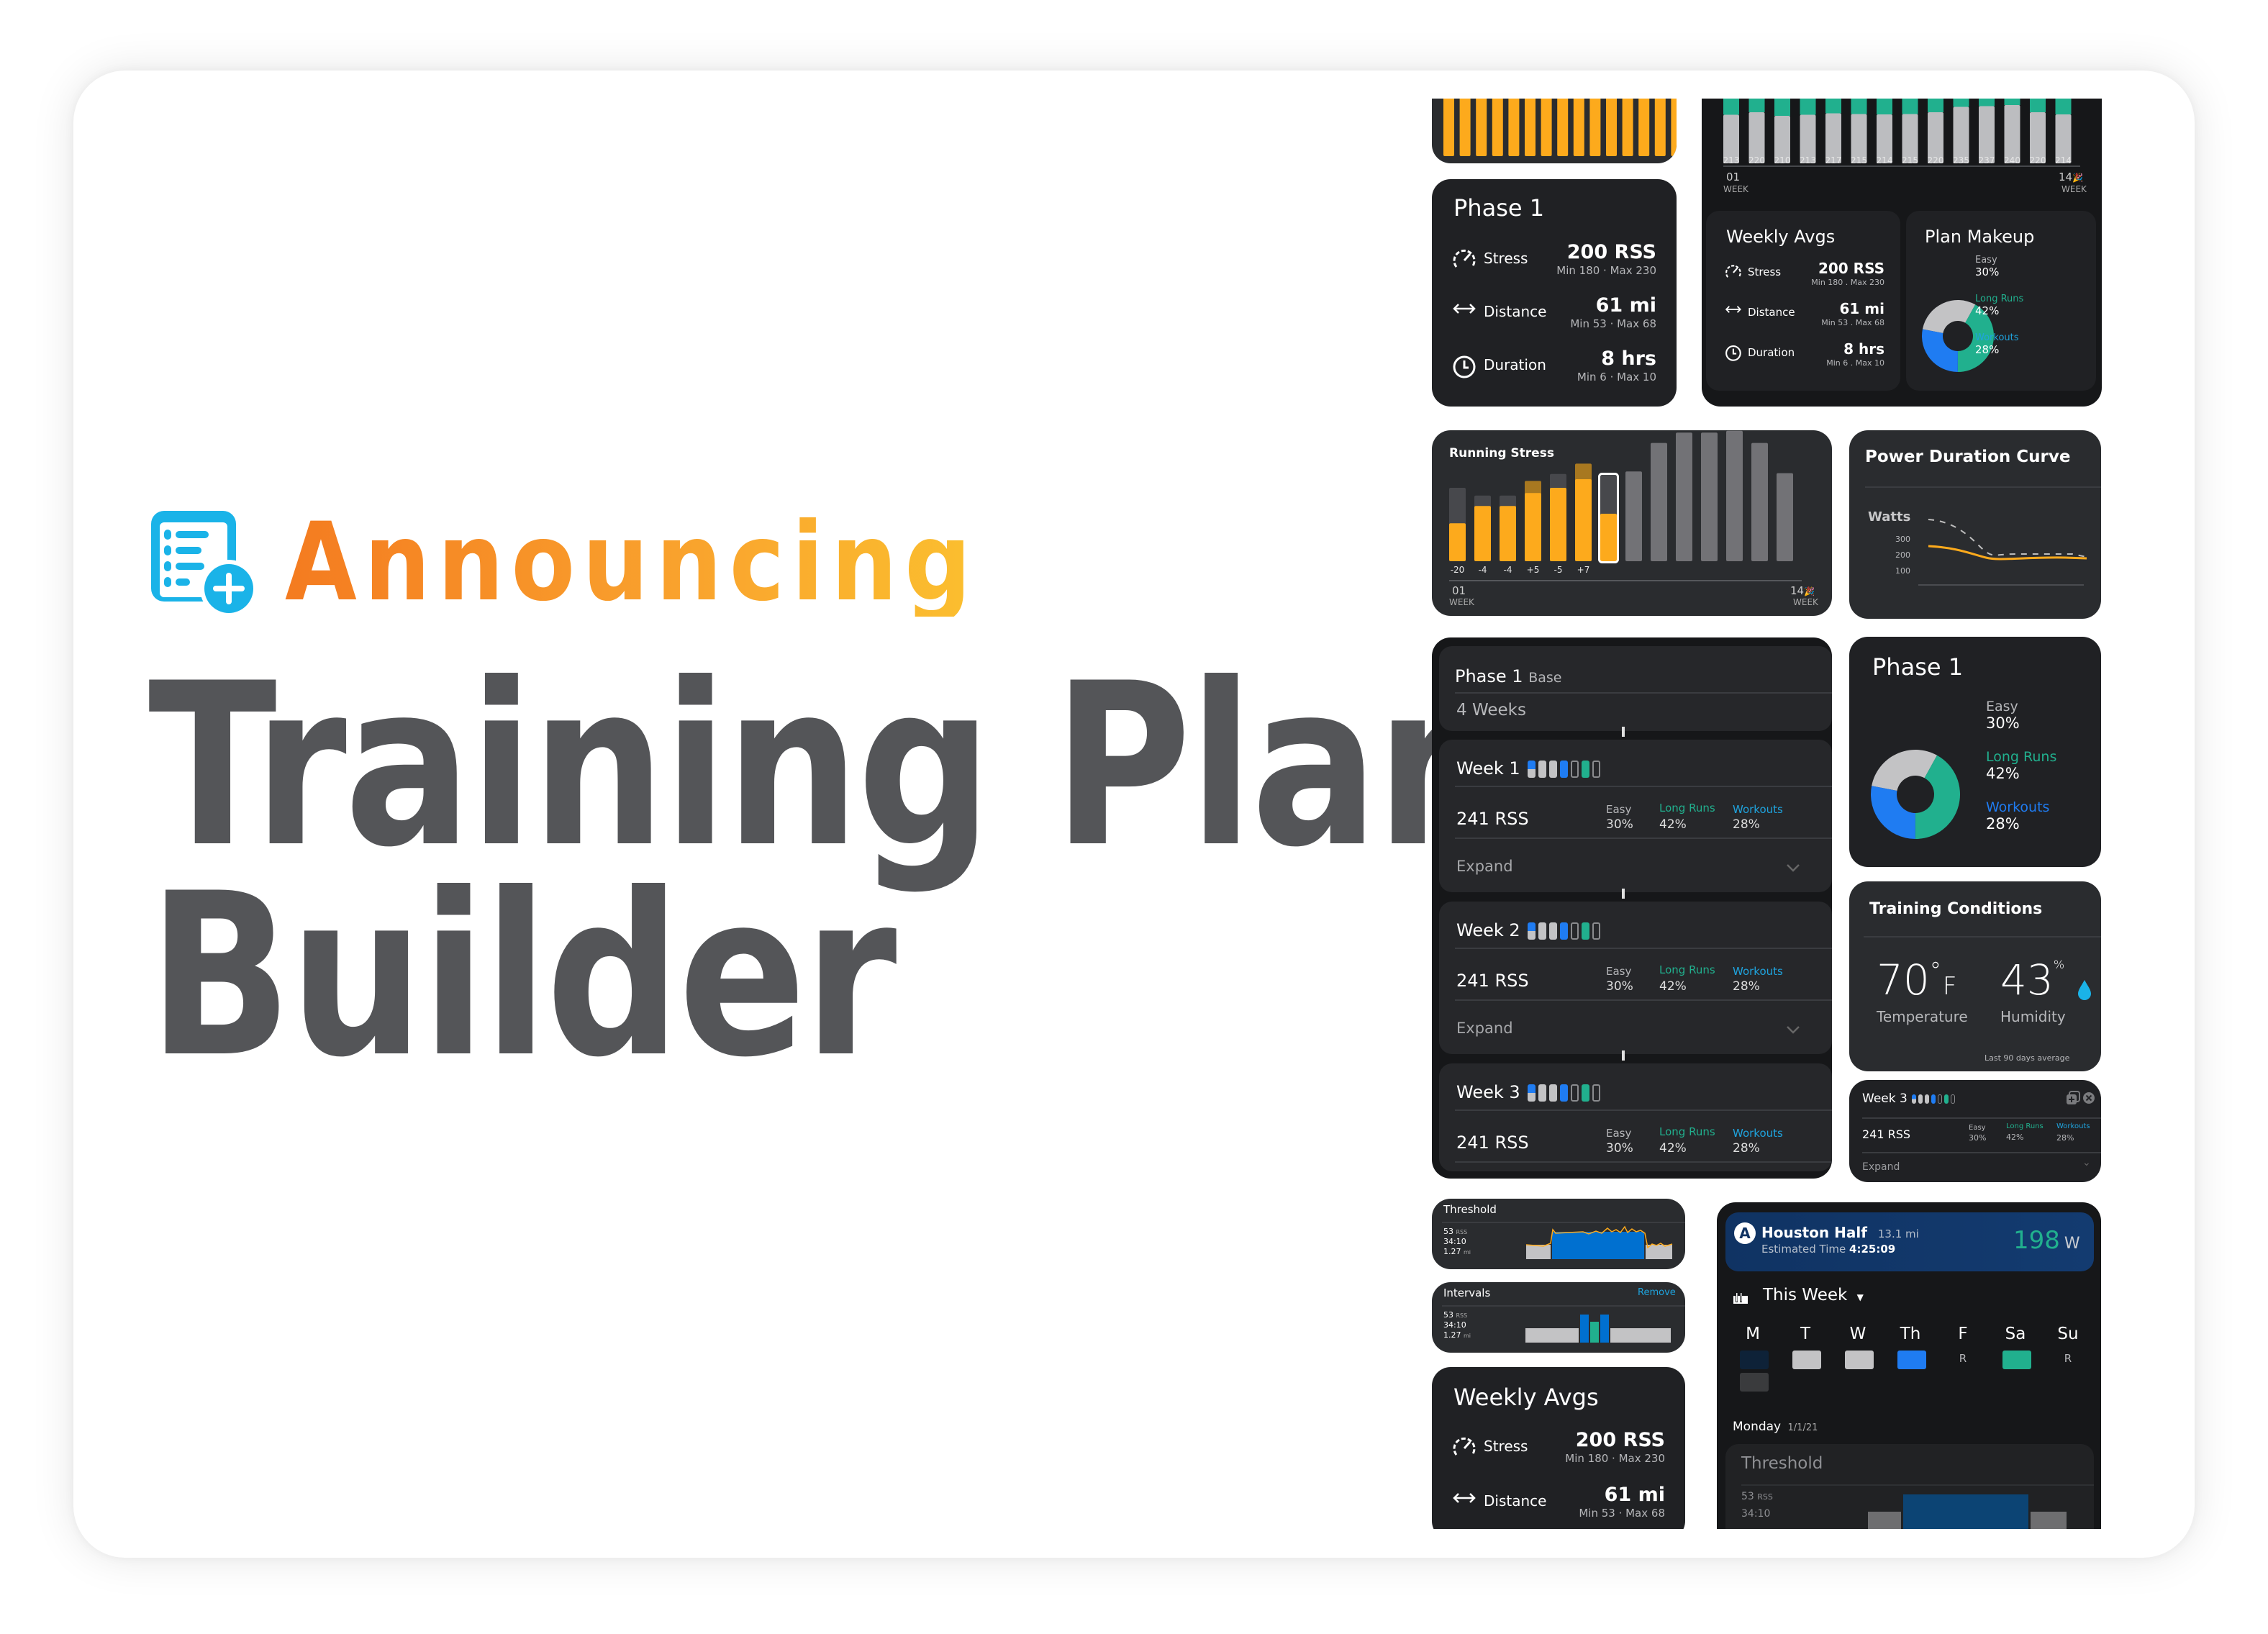  I want to click on estimated-time: Estimated Time 4:25:09, so click(1828, 1249).